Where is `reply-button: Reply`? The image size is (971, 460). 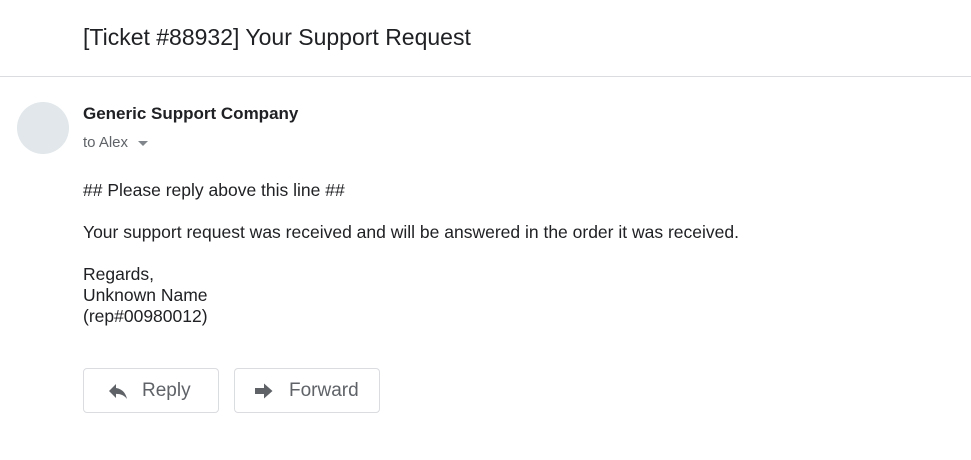 reply-button: Reply is located at coordinates (151, 390).